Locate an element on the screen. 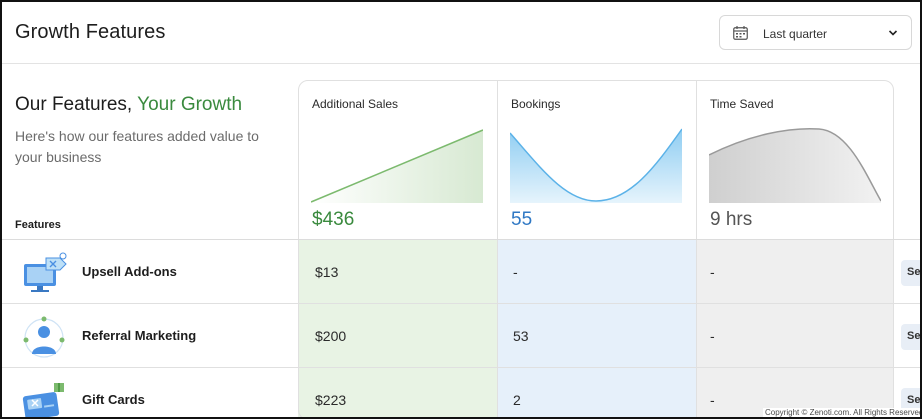 The height and width of the screenshot is (419, 922). sales-cell: $13 is located at coordinates (327, 272).